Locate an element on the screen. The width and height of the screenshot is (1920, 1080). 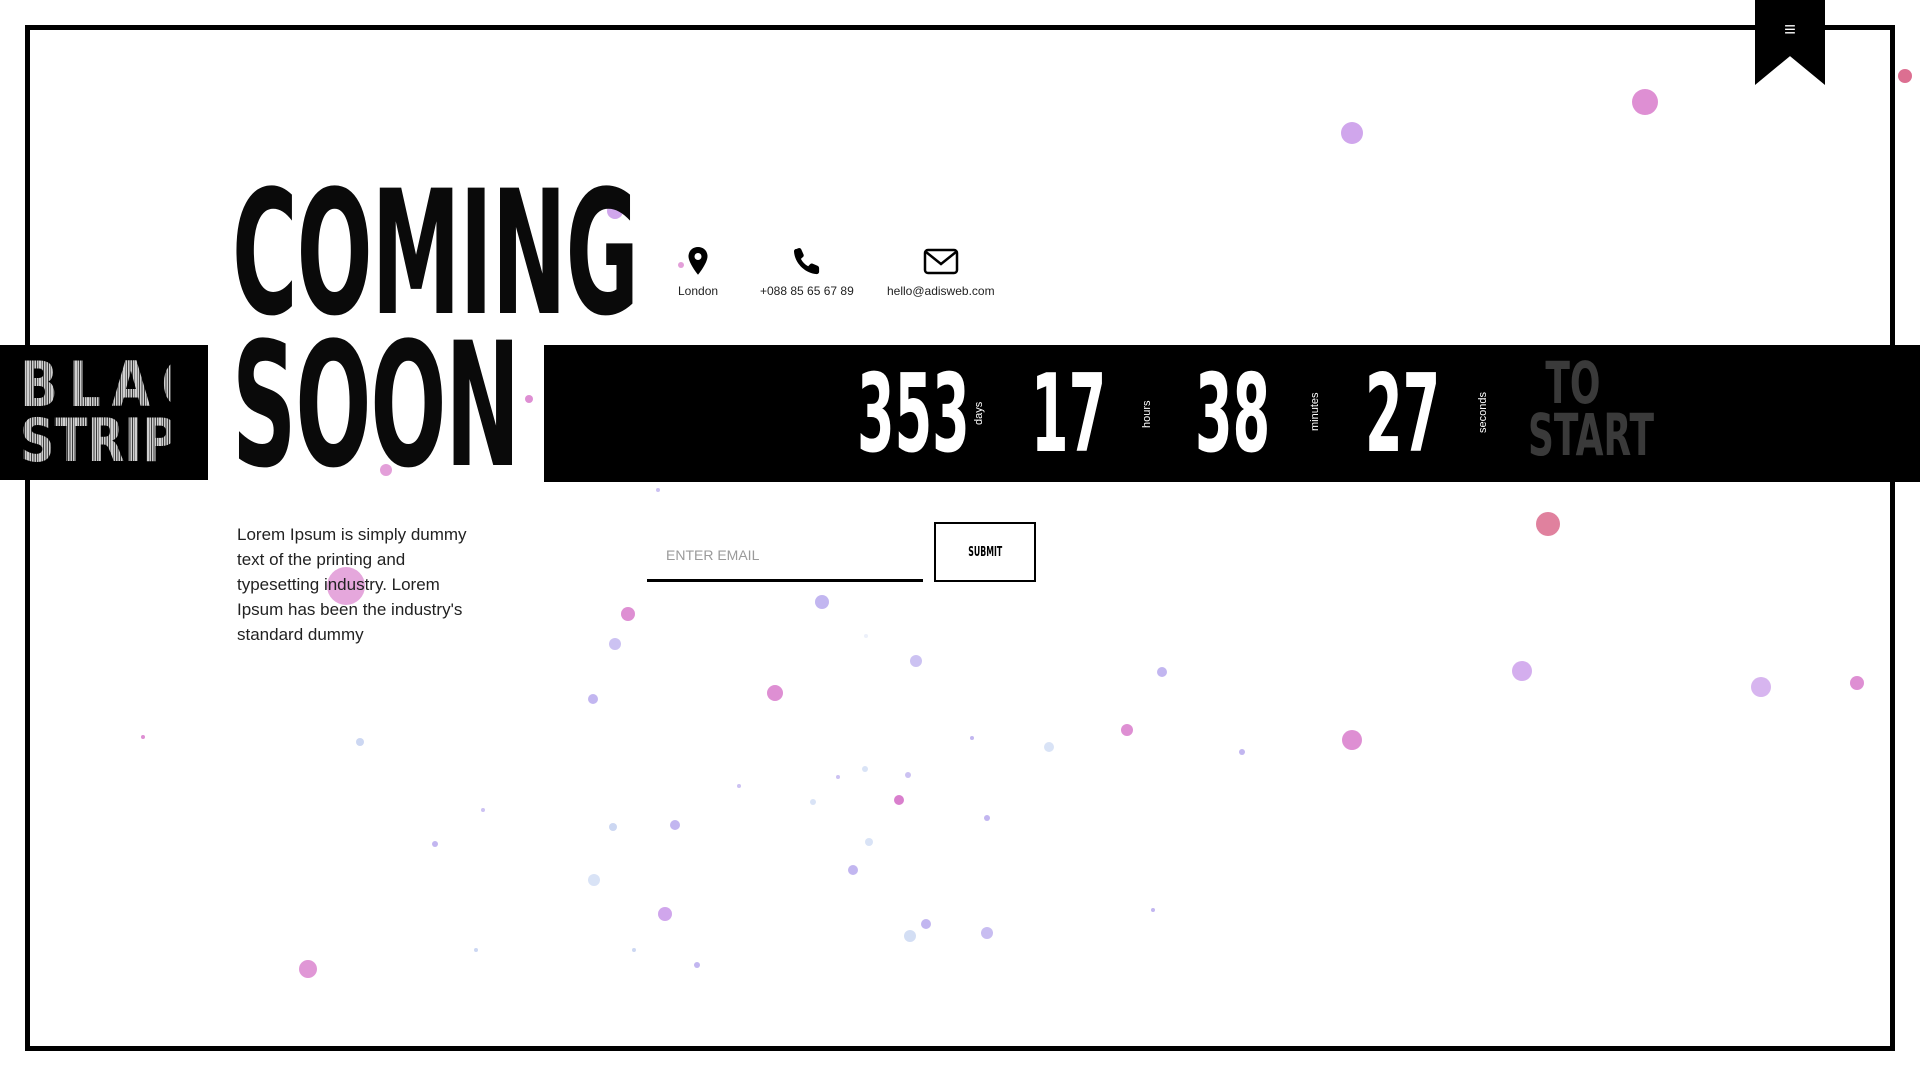
countdown-minutes-label: minutes is located at coordinates (1315, 411).